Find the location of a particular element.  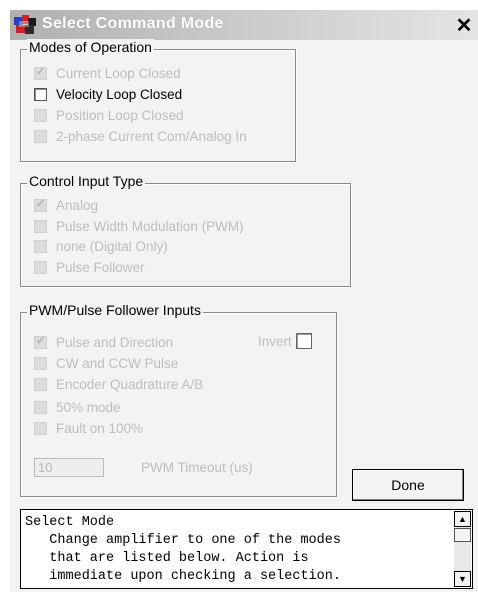

option-pwm: Pulse Width Modulation (PWM) is located at coordinates (139, 226).